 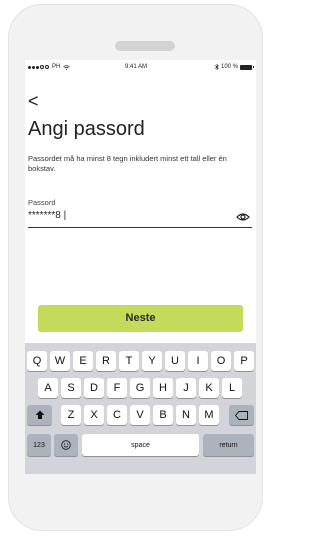 What do you see at coordinates (140, 388) in the screenshot?
I see `key-g: G` at bounding box center [140, 388].